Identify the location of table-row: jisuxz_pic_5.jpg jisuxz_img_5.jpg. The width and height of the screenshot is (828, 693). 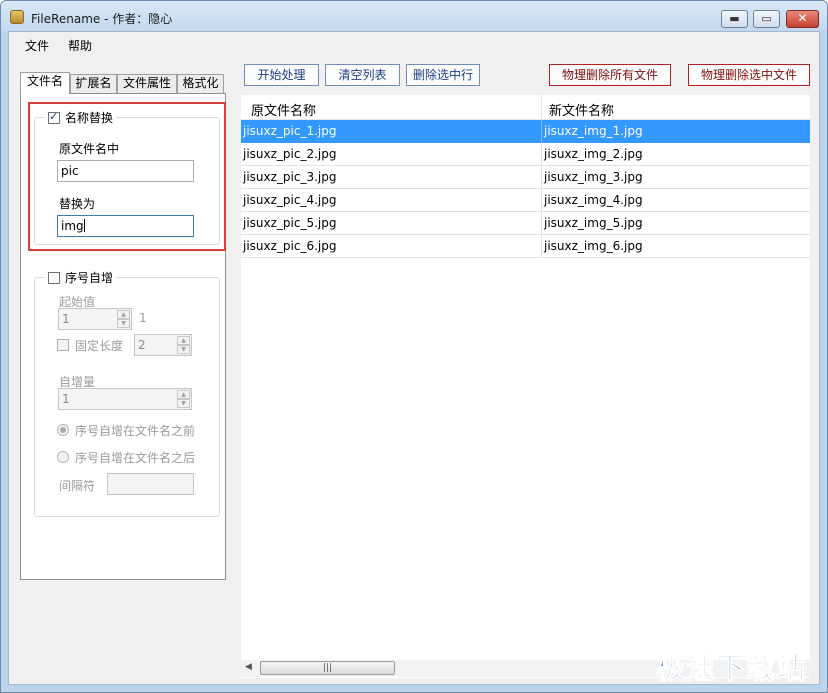
(525, 223).